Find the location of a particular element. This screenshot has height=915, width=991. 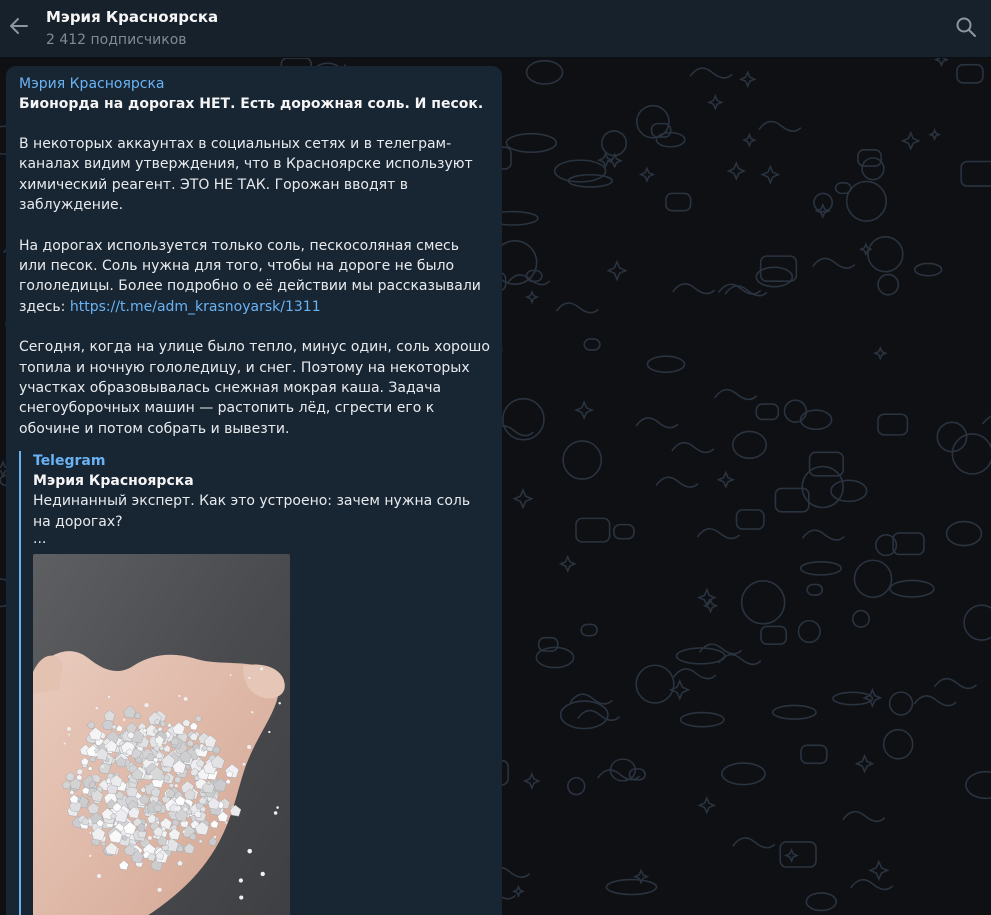

preview-source: Telegram is located at coordinates (261, 461).